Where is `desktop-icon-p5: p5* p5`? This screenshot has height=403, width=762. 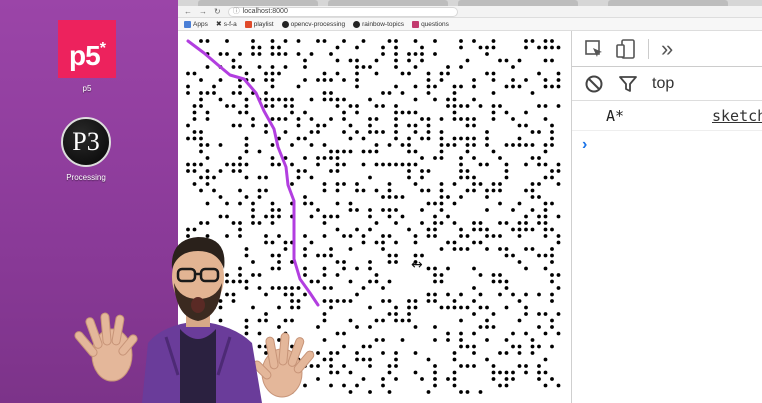 desktop-icon-p5: p5* p5 is located at coordinates (87, 56).